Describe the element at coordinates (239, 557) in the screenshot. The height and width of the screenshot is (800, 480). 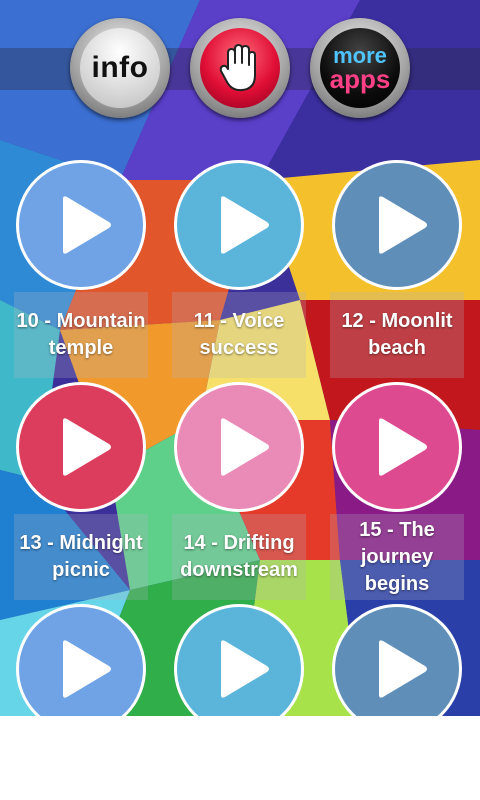
I see `track-label: 14 - Drifting downstream` at that location.